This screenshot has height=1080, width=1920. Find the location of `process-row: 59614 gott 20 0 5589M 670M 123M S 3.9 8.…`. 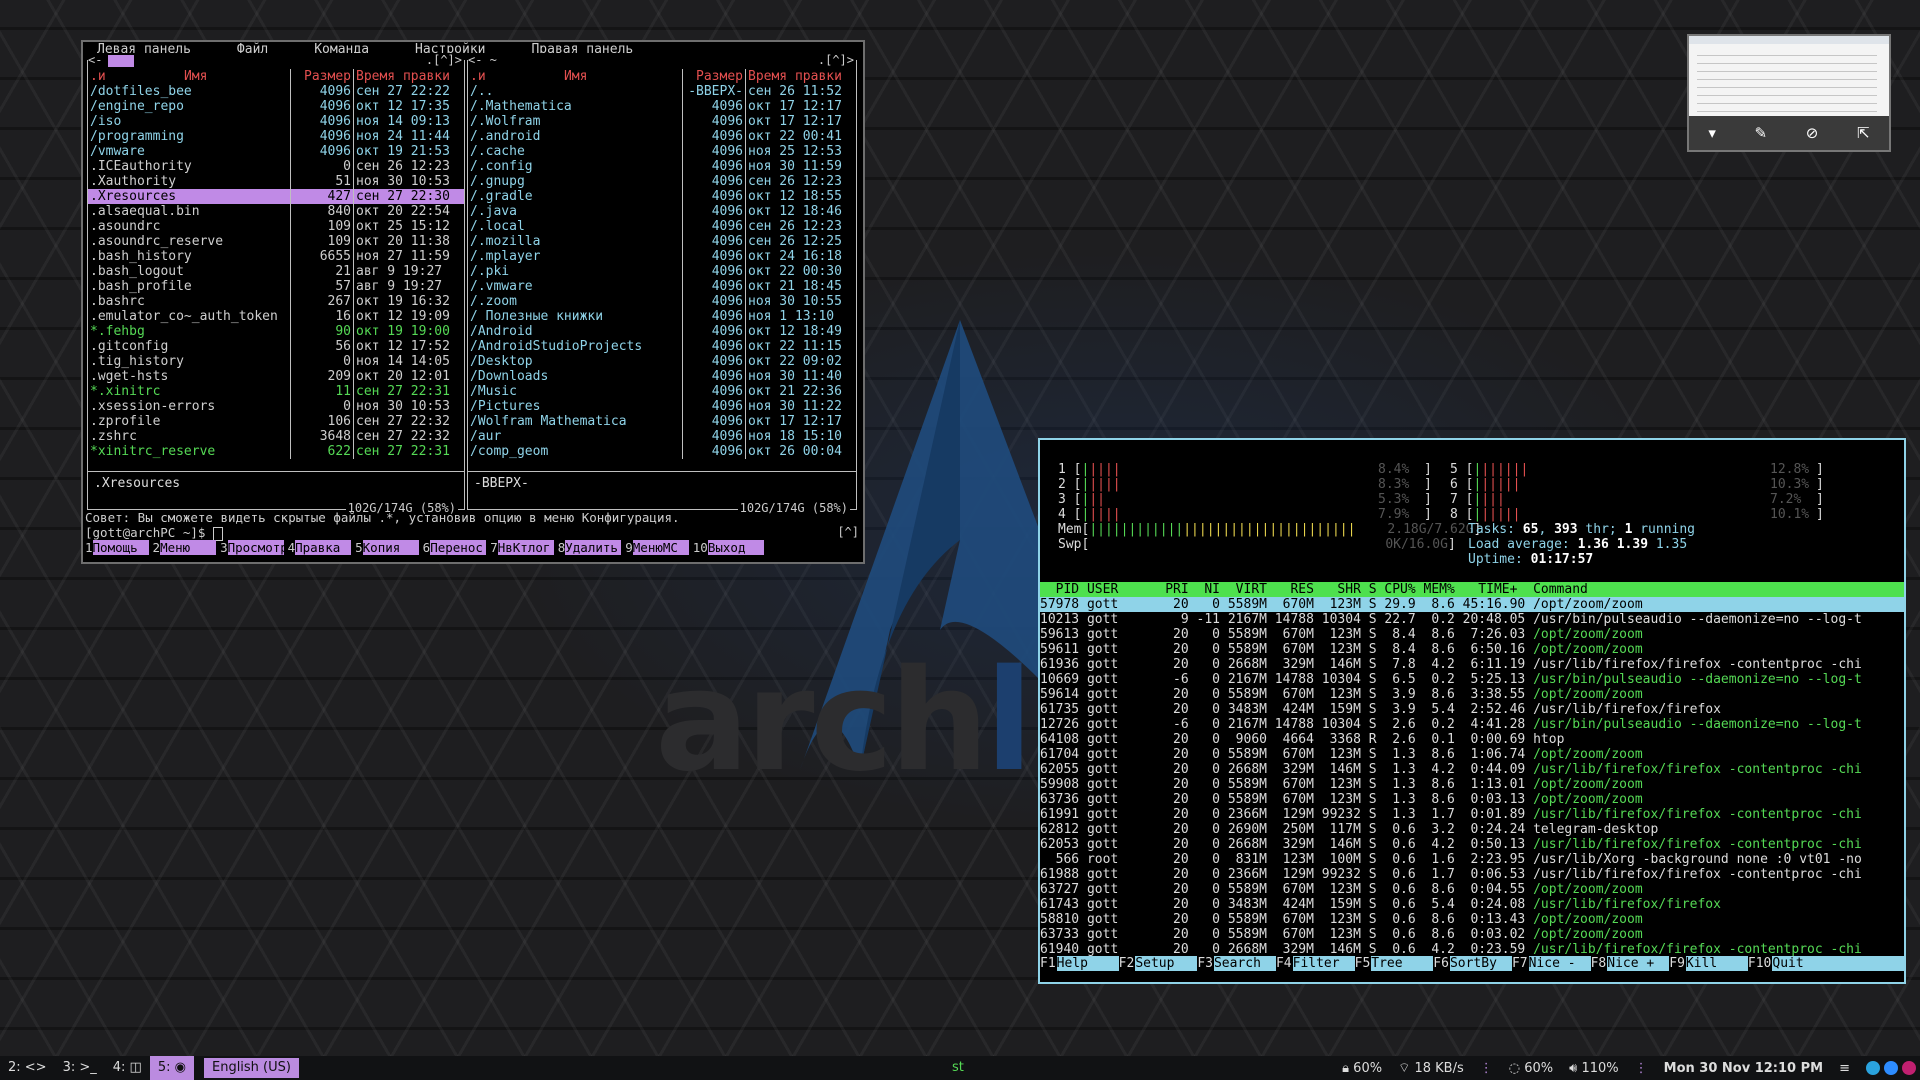

process-row: 59614 gott 20 0 5589M 670M 123M S 3.9 8.… is located at coordinates (1472, 694).